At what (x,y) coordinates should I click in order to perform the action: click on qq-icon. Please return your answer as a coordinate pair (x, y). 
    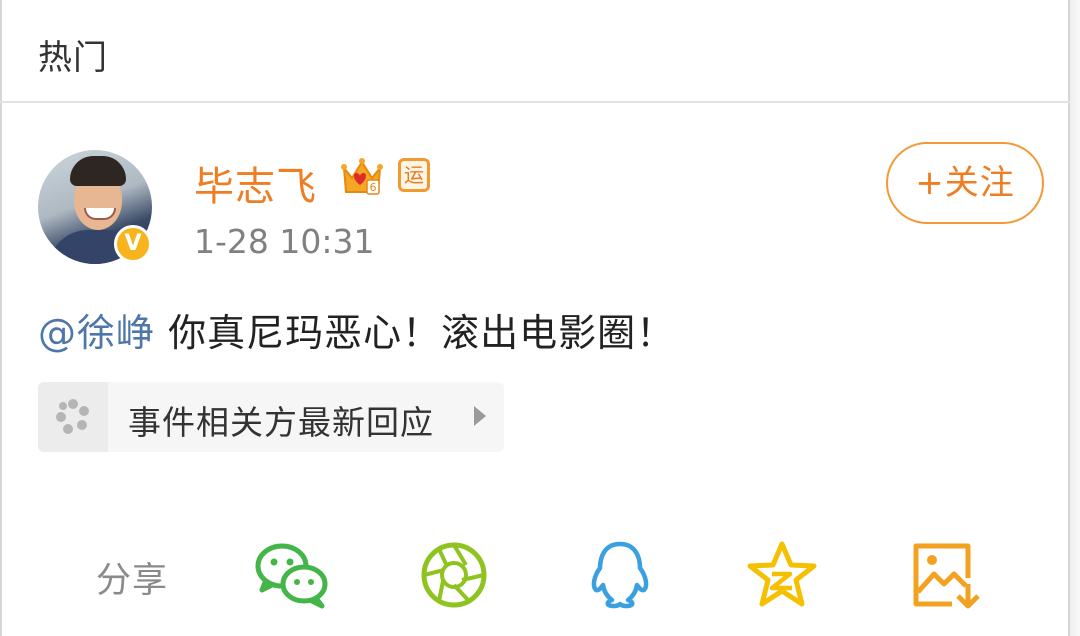
    Looking at the image, I should click on (620, 575).